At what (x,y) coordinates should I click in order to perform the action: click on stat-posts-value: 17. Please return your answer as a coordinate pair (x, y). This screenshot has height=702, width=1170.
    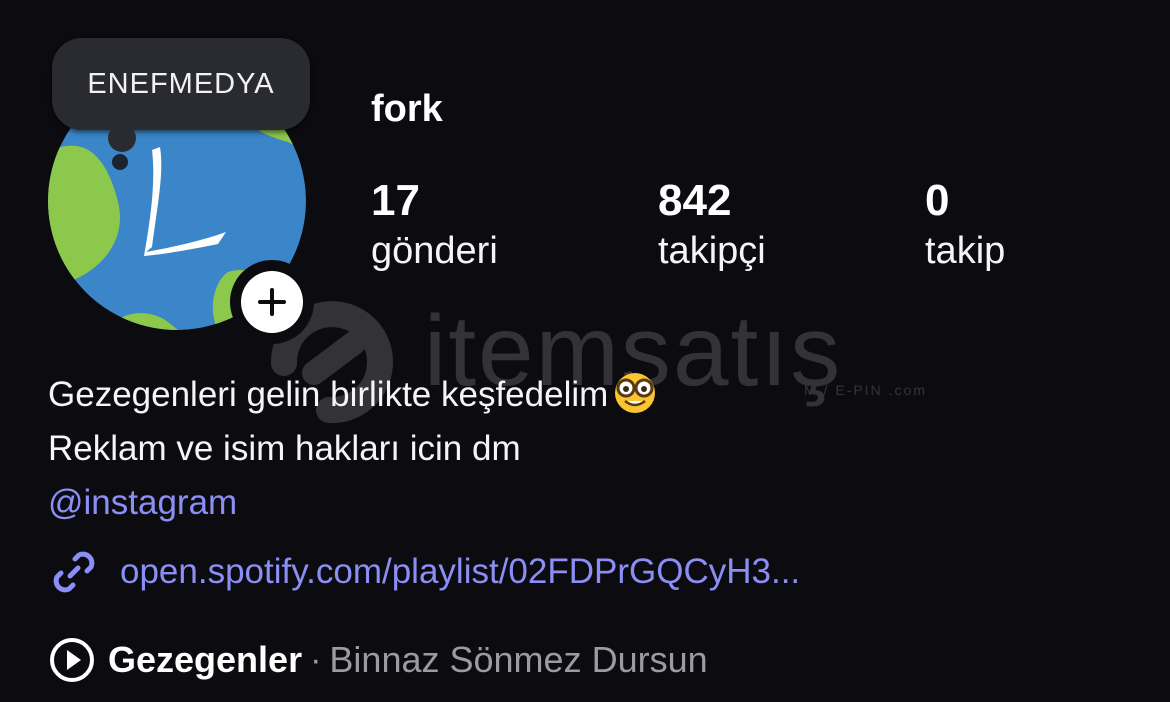
    Looking at the image, I should click on (395, 200).